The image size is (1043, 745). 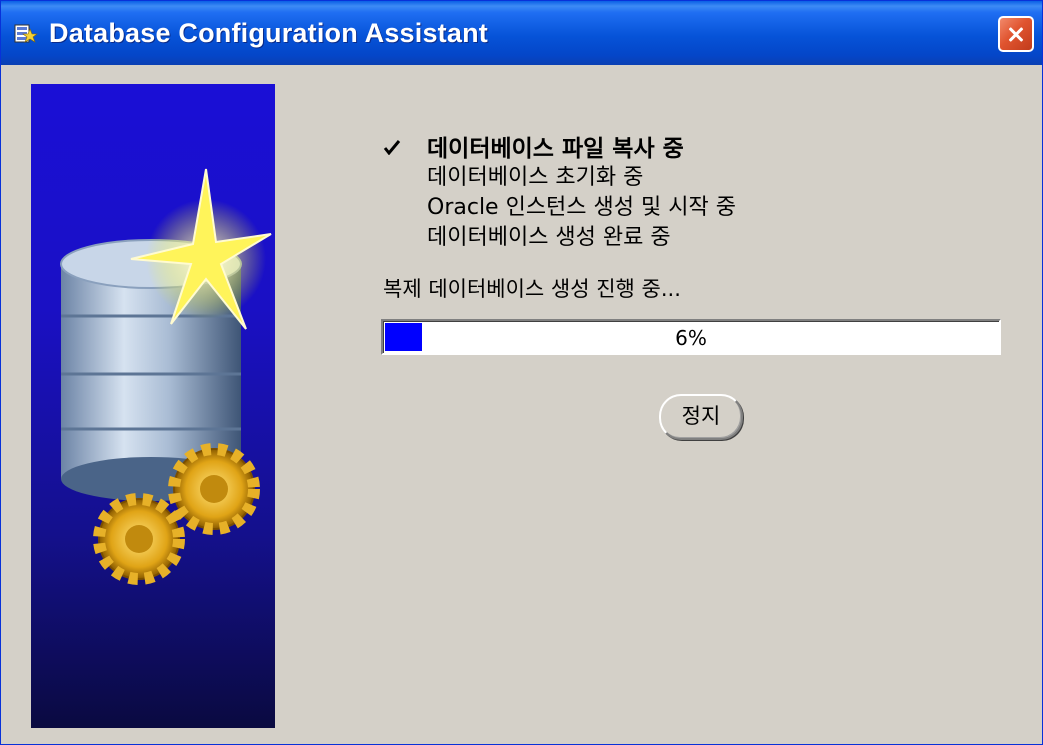 I want to click on title-bar: Database Configuration Assistant, so click(x=521, y=33).